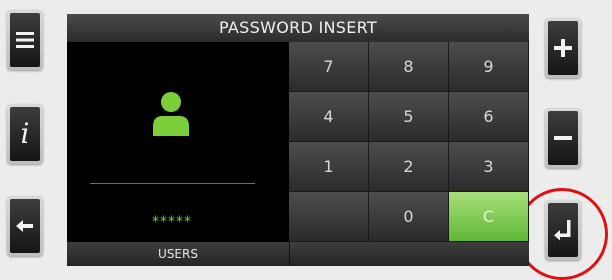 The height and width of the screenshot is (280, 612). What do you see at coordinates (489, 167) in the screenshot?
I see `key-3: 3` at bounding box center [489, 167].